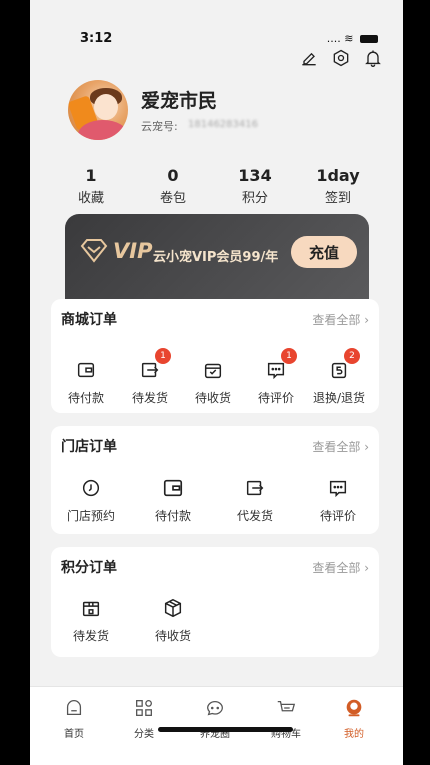 The width and height of the screenshot is (430, 765). I want to click on clock-icon, so click(91, 491).